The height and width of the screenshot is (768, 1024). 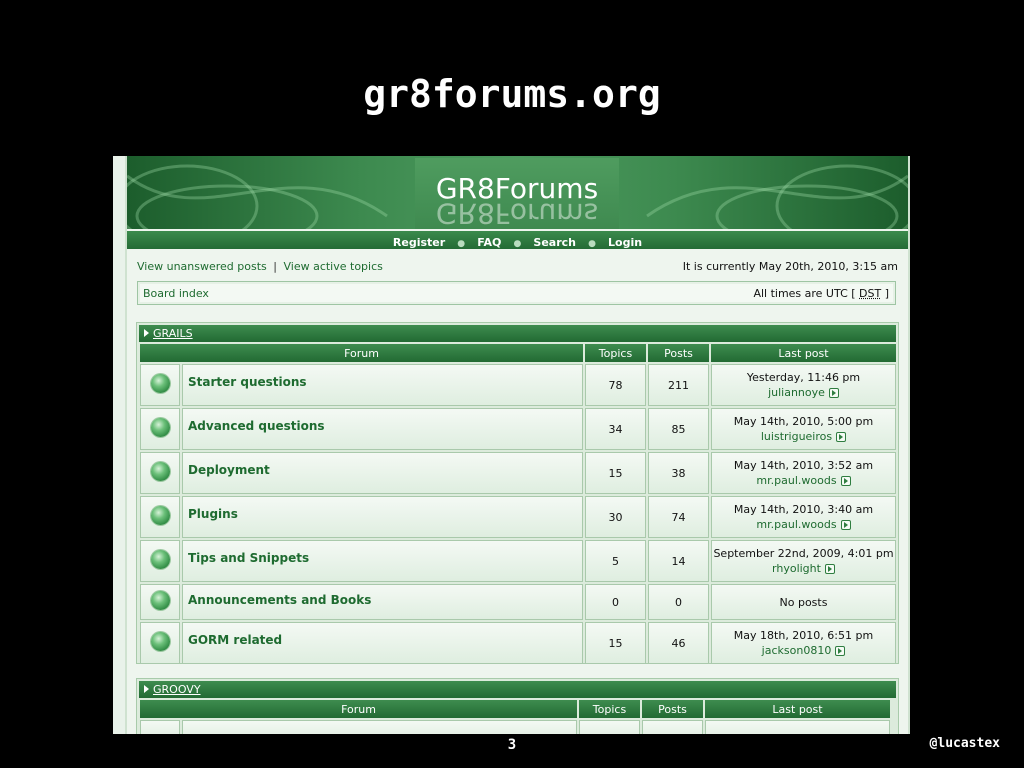 I want to click on current-datetime: It is currently May 20th, 2010, 3:15 am, so click(x=790, y=266).